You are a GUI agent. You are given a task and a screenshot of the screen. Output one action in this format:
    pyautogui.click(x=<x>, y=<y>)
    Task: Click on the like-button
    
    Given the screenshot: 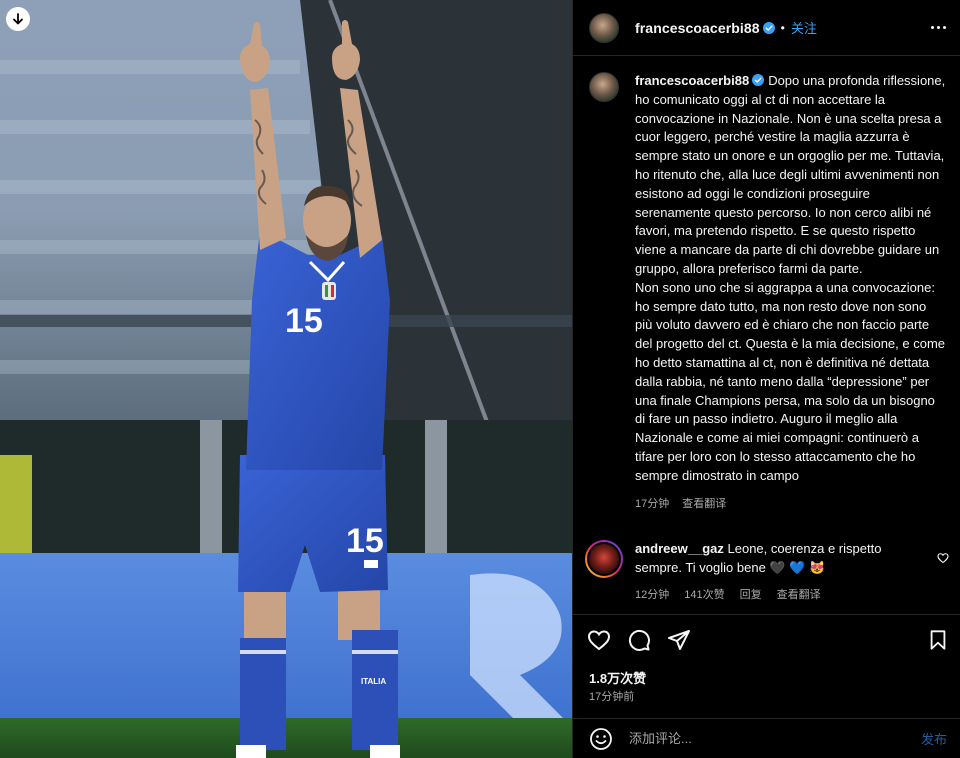 What is the action you would take?
    pyautogui.click(x=599, y=640)
    